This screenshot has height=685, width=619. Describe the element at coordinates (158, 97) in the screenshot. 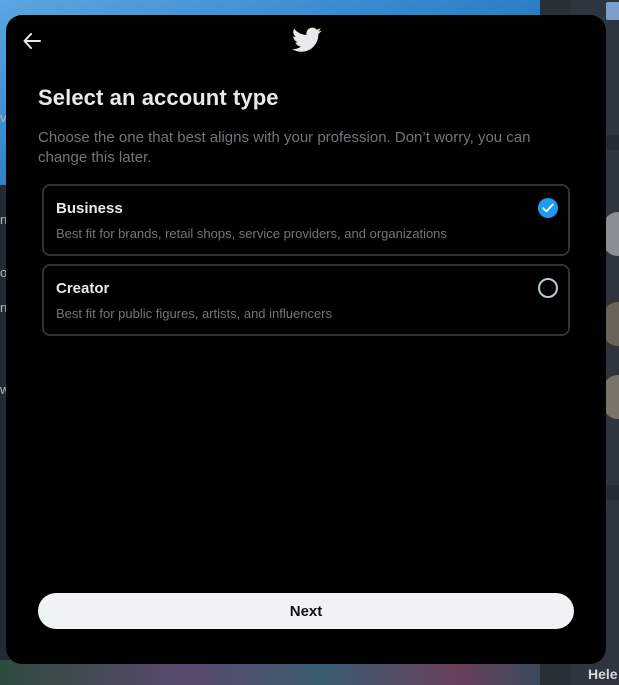

I see `dialog-title: Select an account type` at that location.